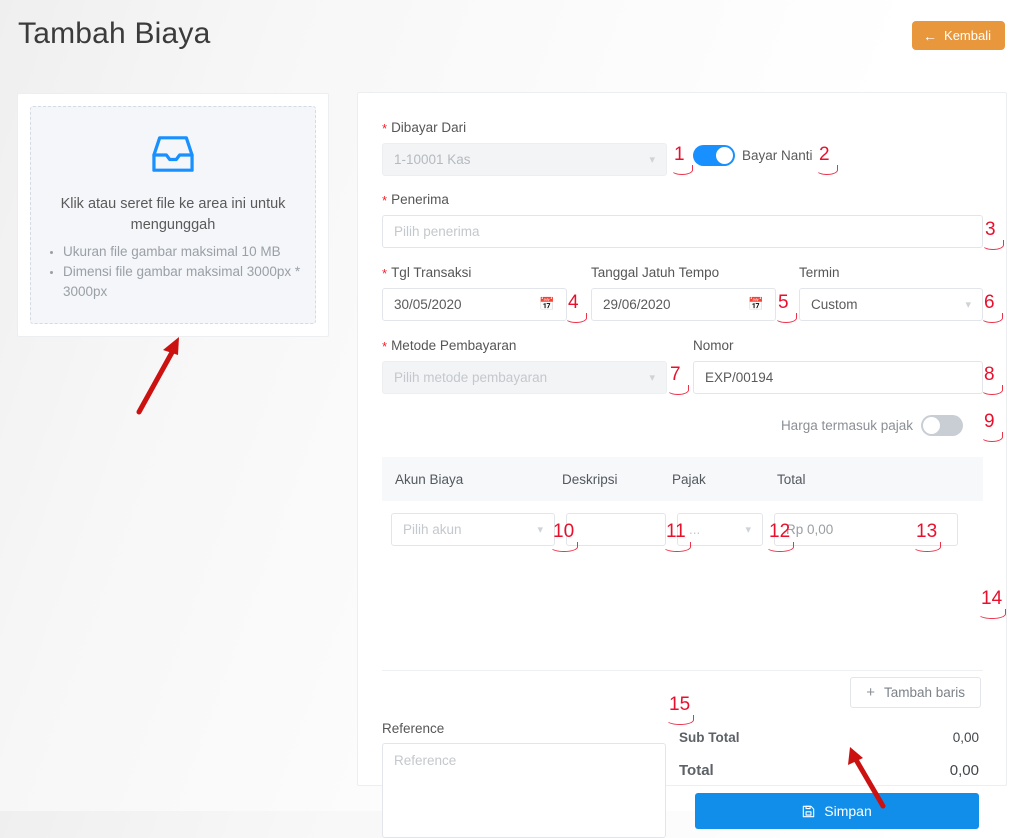  Describe the element at coordinates (930, 35) in the screenshot. I see `arrow-left-icon: ←` at that location.